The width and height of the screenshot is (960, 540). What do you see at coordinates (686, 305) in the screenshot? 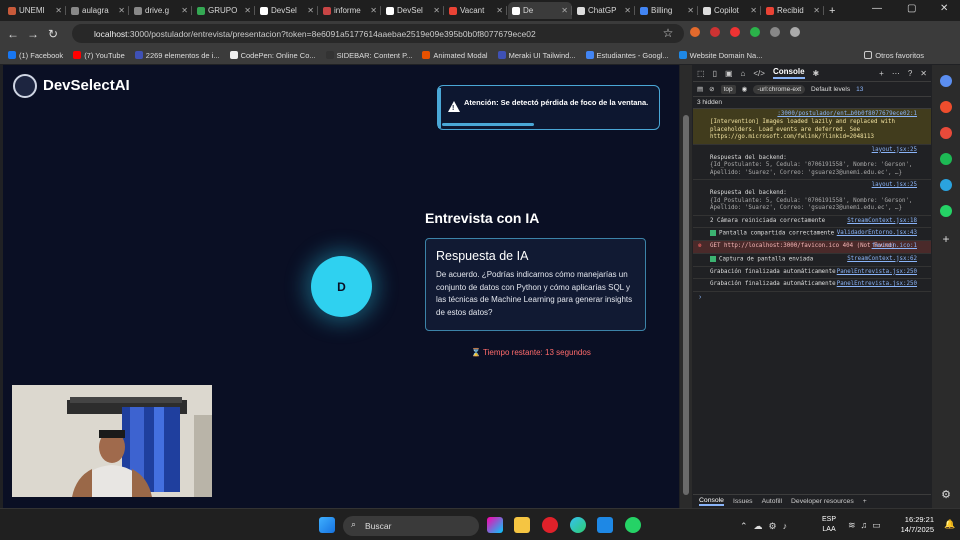
I see `scroll-thumb` at bounding box center [686, 305].